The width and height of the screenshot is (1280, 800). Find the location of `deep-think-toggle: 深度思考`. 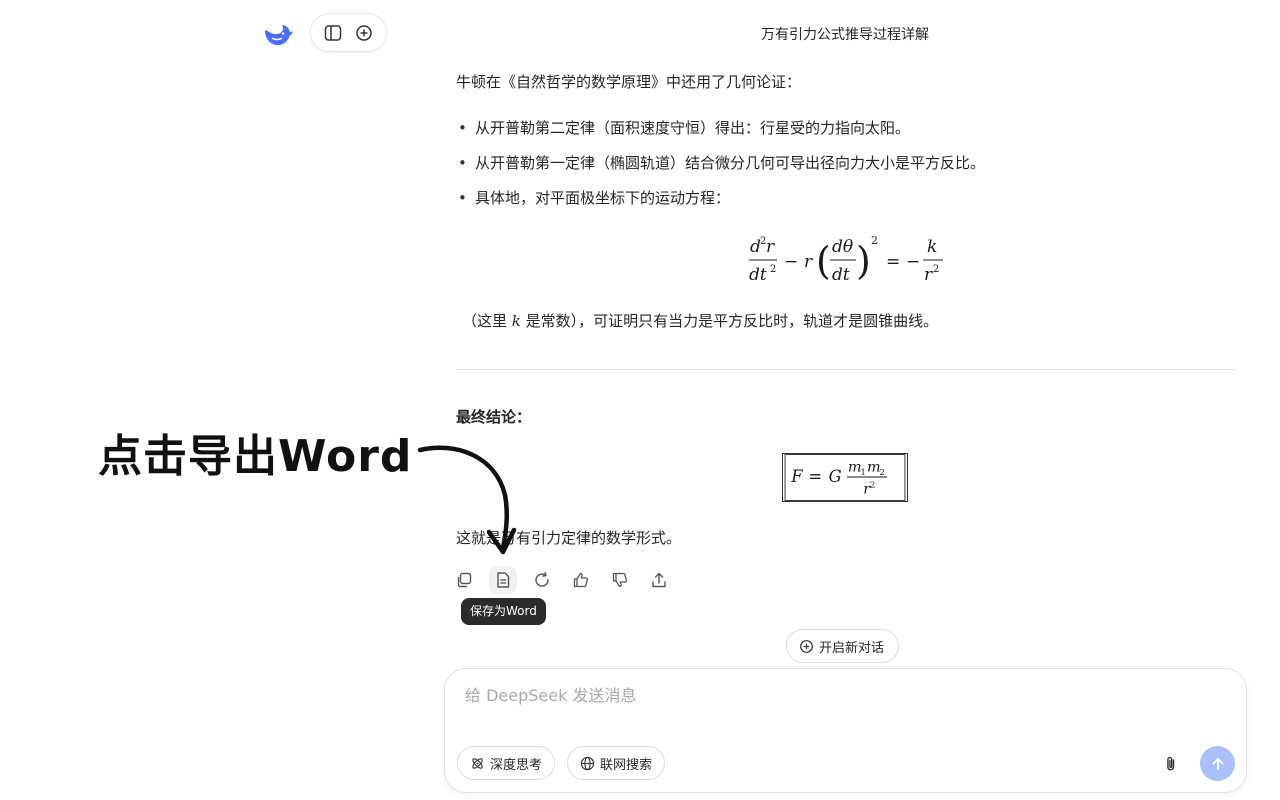

deep-think-toggle: 深度思考 is located at coordinates (506, 763).